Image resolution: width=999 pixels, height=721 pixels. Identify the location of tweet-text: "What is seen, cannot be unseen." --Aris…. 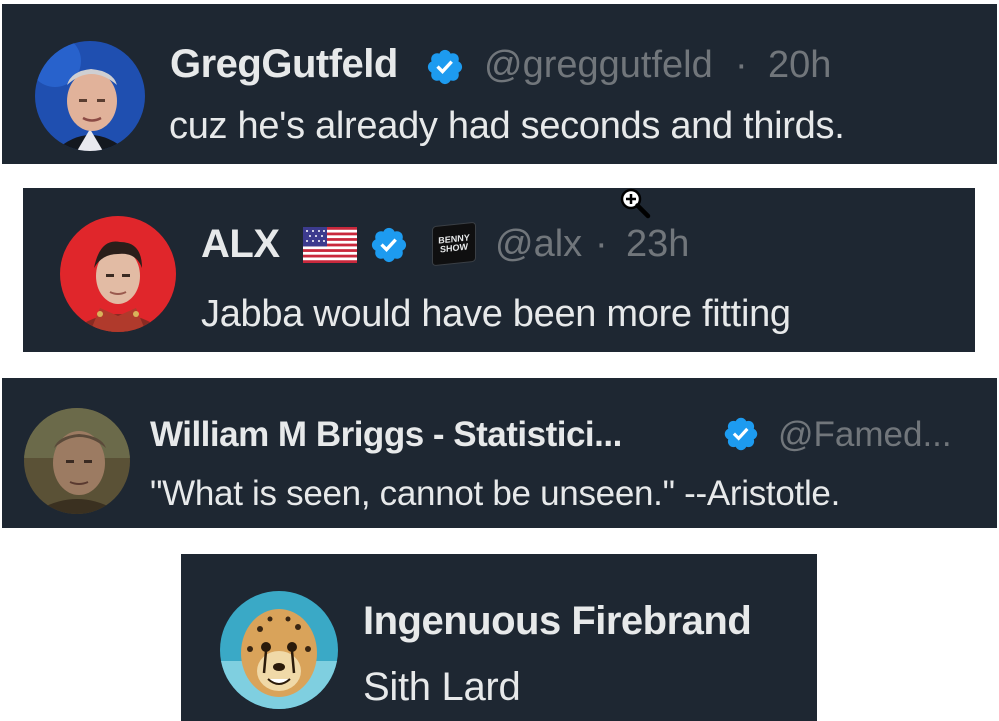
(495, 493).